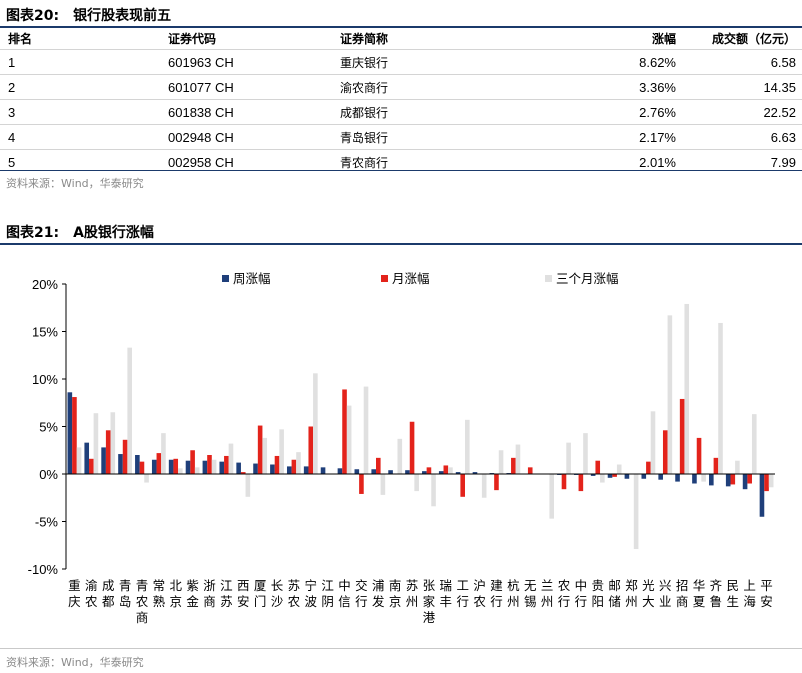  Describe the element at coordinates (45, 332) in the screenshot. I see `y-tick-label: 15%` at that location.